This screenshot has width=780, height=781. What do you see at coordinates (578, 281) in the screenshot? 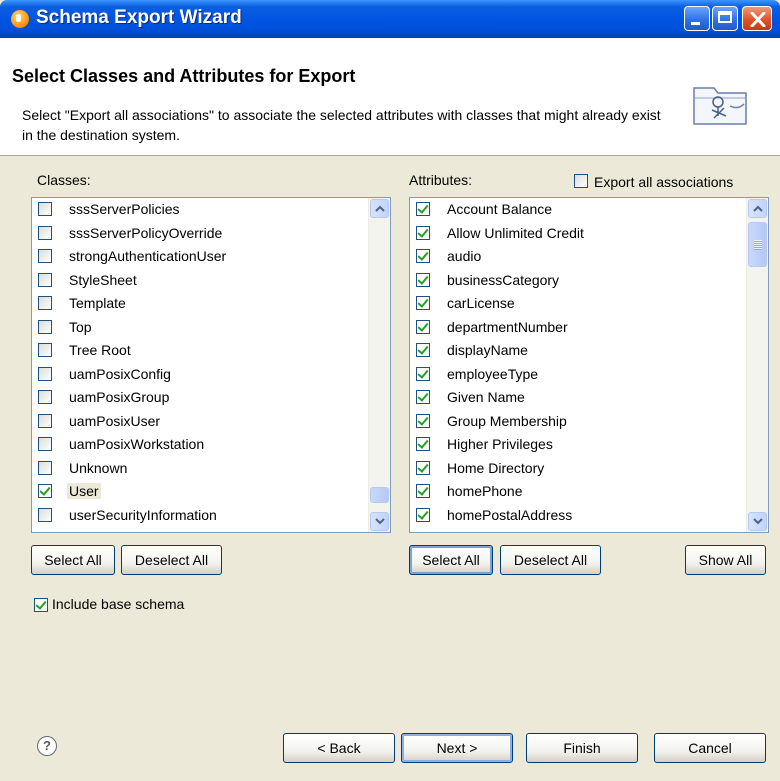
I see `attribute-list-item: businessCategory` at bounding box center [578, 281].